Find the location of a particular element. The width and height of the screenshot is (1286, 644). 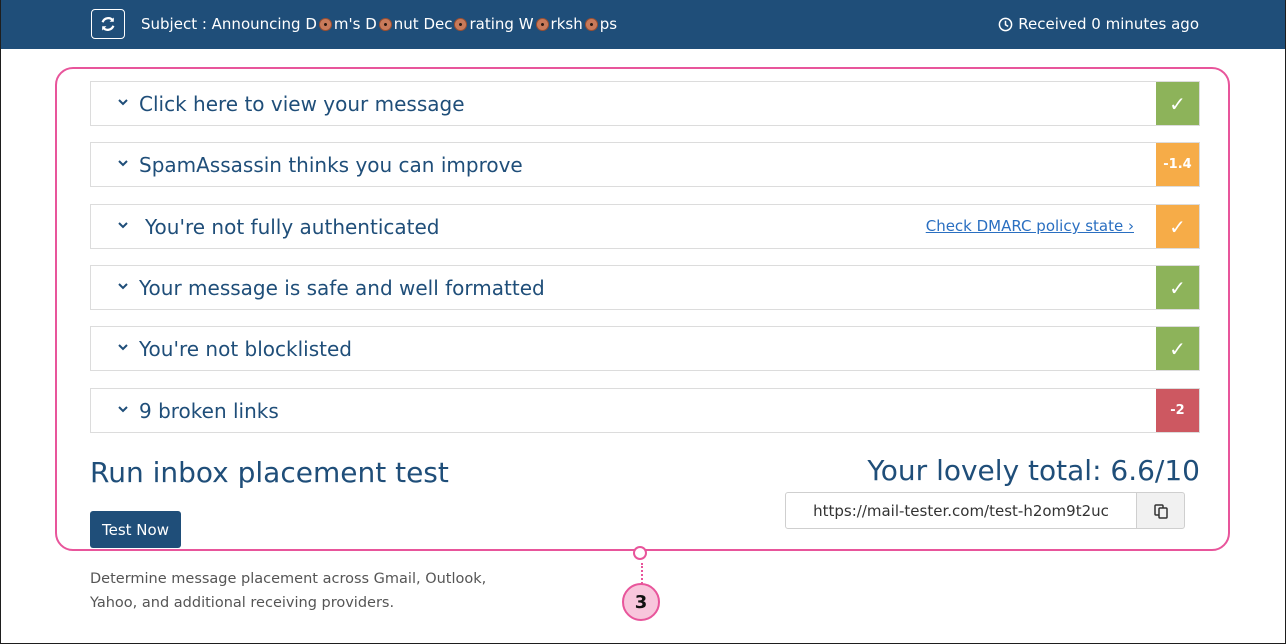

received-time: Received 0 minutes ago is located at coordinates (1098, 24).